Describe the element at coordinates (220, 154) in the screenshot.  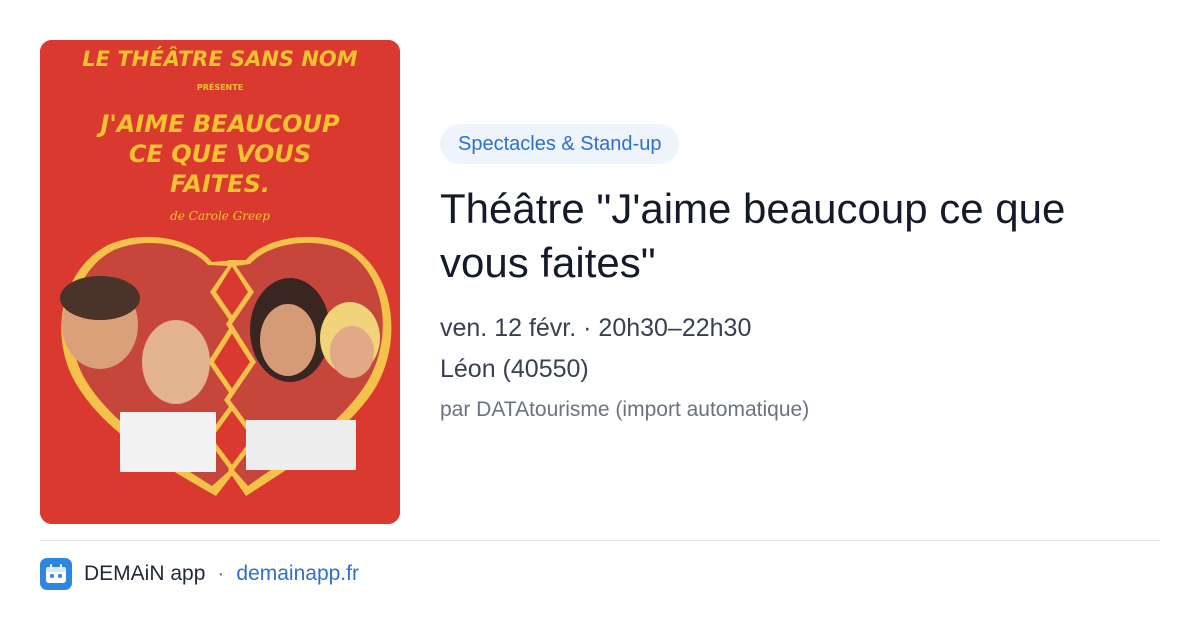
I see `poster-title-line2: CE QUE VOUS` at that location.